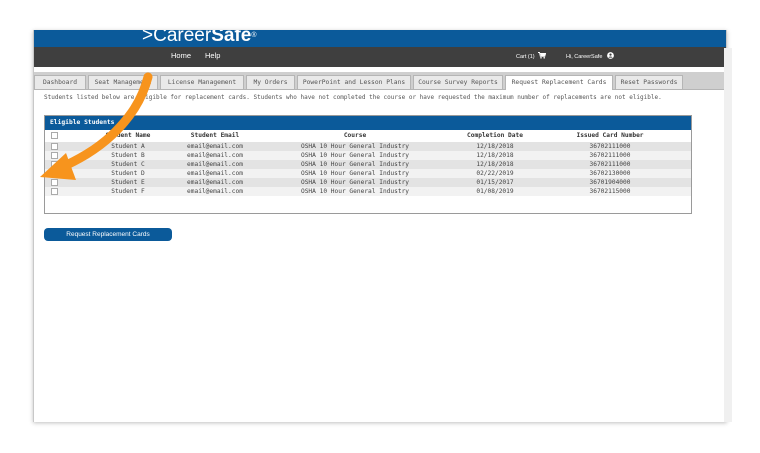  Describe the element at coordinates (495, 191) in the screenshot. I see `cell-completion-date: 01/08/2019` at that location.